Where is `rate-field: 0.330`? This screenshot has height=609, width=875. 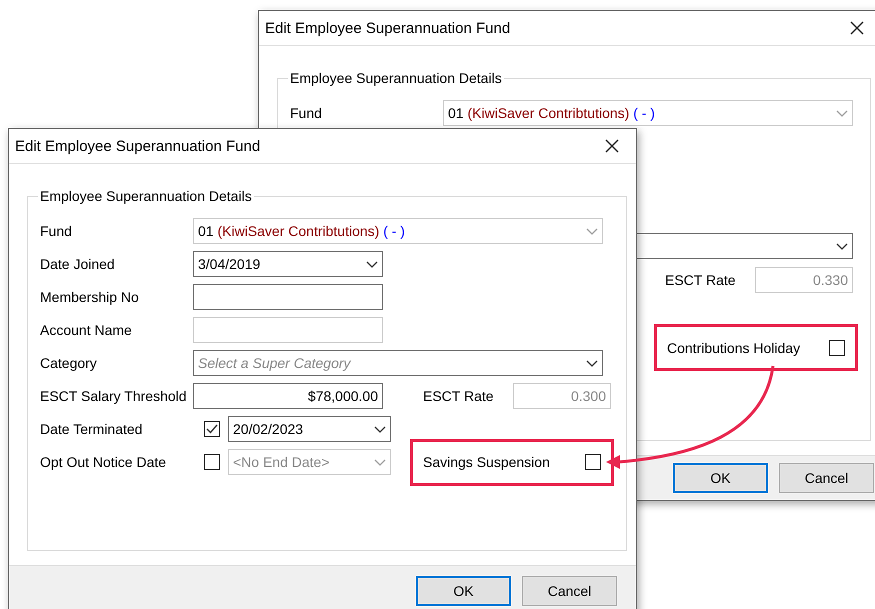
rate-field: 0.330 is located at coordinates (804, 280).